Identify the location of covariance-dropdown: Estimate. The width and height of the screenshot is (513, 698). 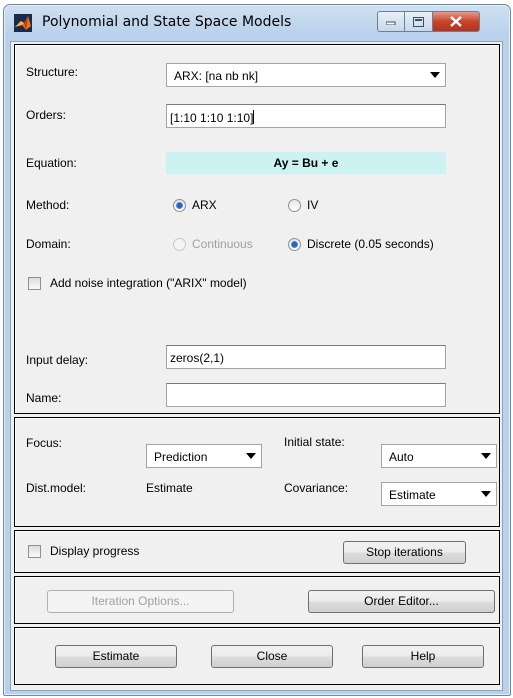
(439, 494).